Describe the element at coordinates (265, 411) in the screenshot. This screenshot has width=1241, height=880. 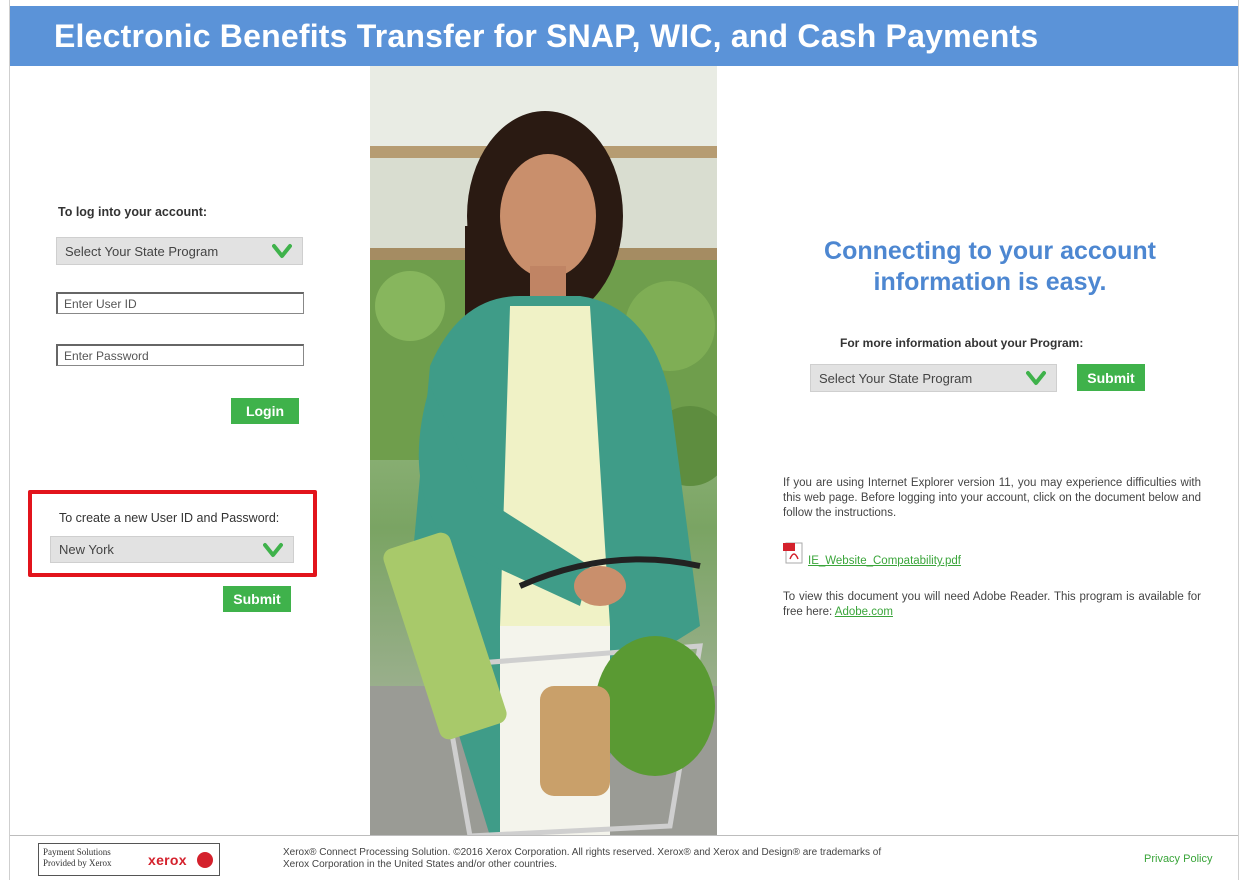
I see `login-button: Login` at that location.